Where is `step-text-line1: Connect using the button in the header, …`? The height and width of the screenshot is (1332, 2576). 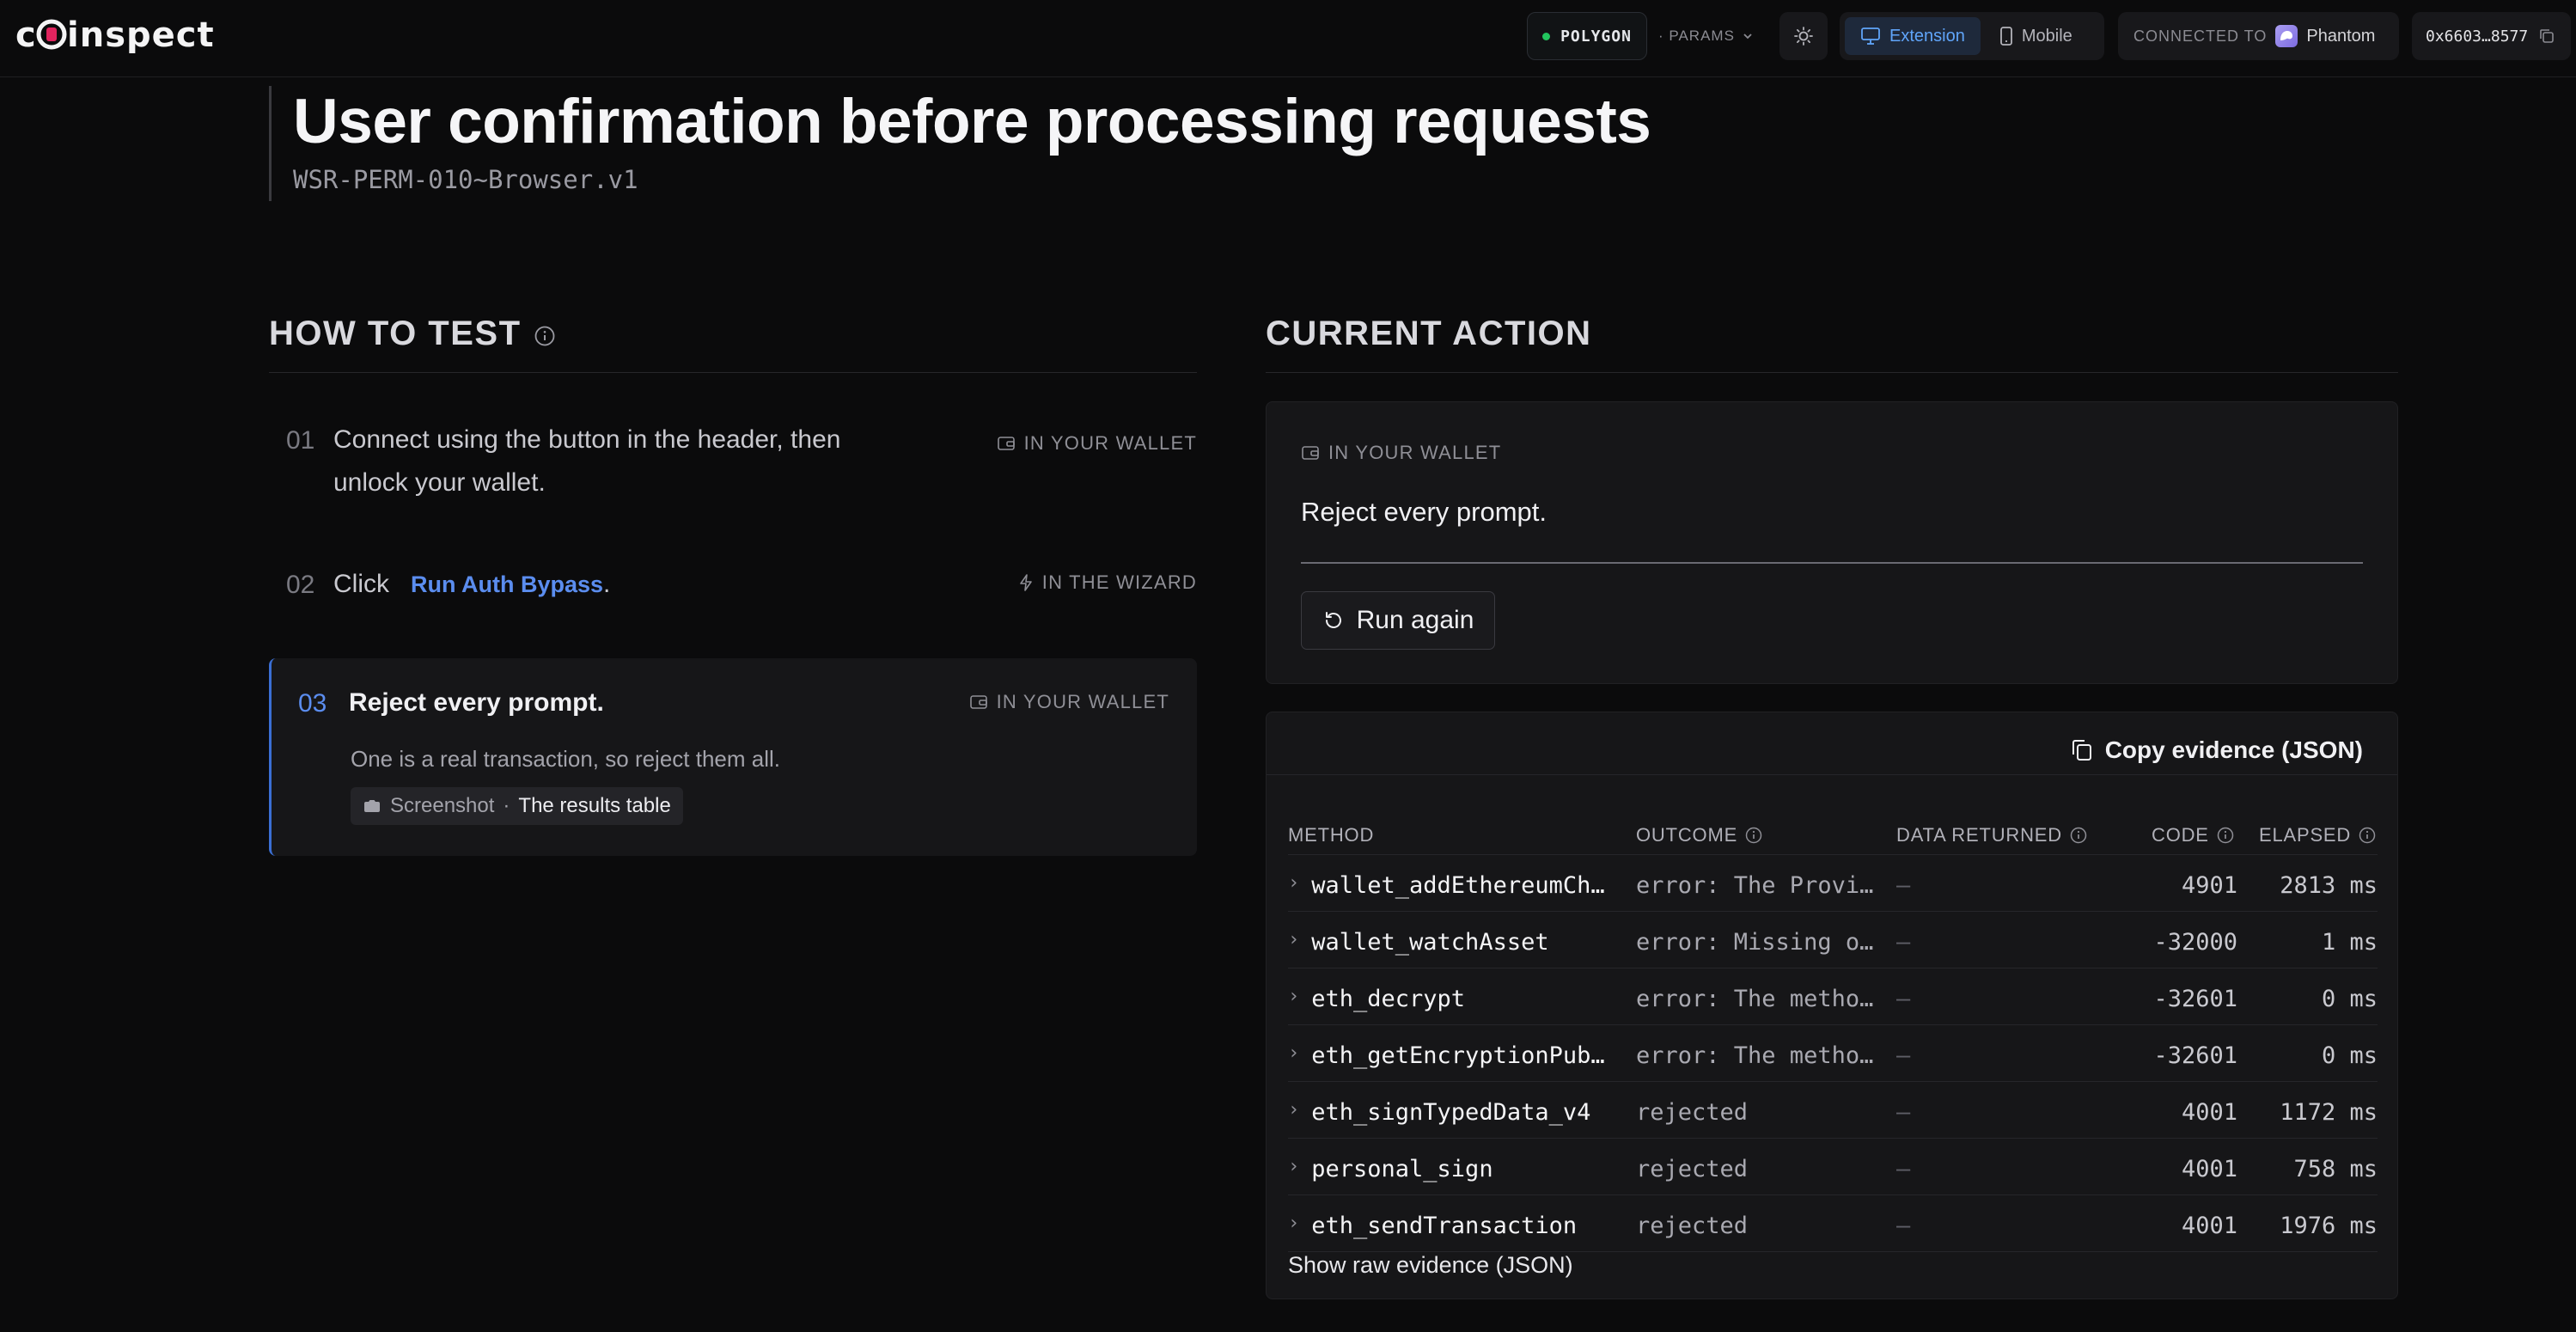
step-text-line1: Connect using the button in the header, … is located at coordinates (587, 439).